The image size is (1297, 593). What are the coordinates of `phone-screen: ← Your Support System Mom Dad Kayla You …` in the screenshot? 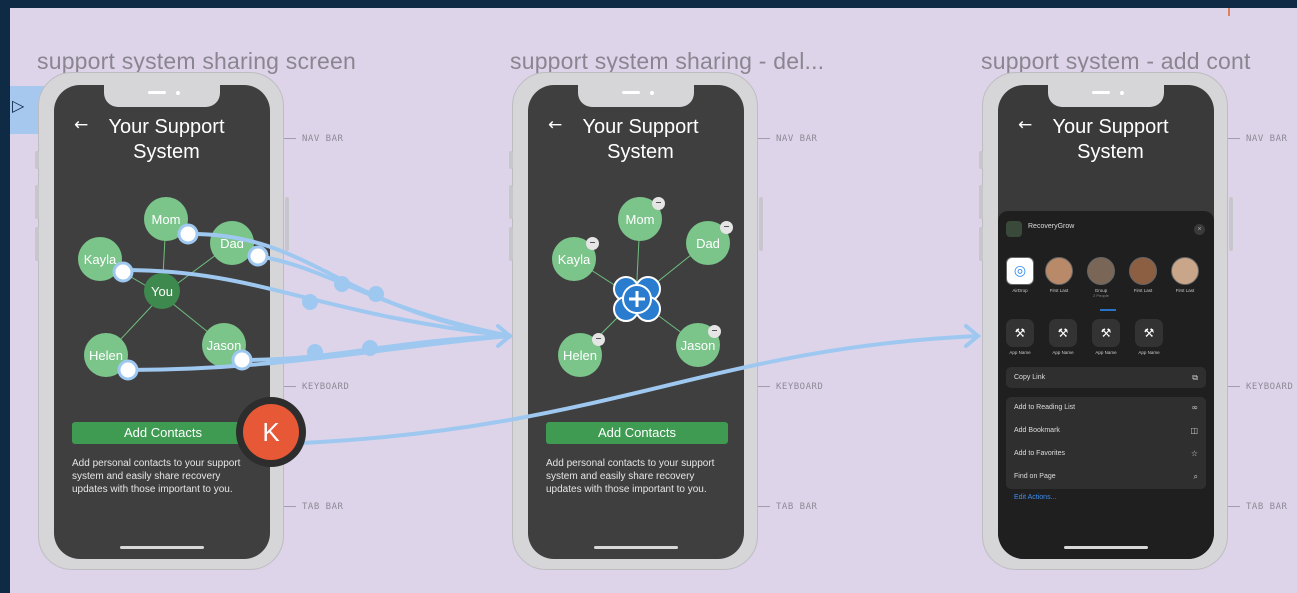 It's located at (162, 322).